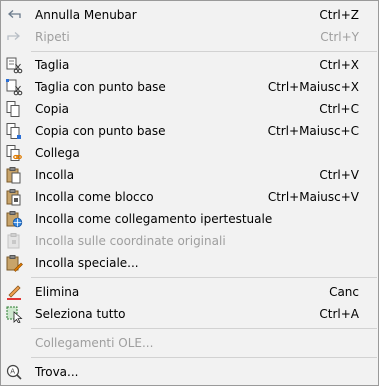 The image size is (379, 386). Describe the element at coordinates (57, 292) in the screenshot. I see `menu-item-label: Elimina` at that location.